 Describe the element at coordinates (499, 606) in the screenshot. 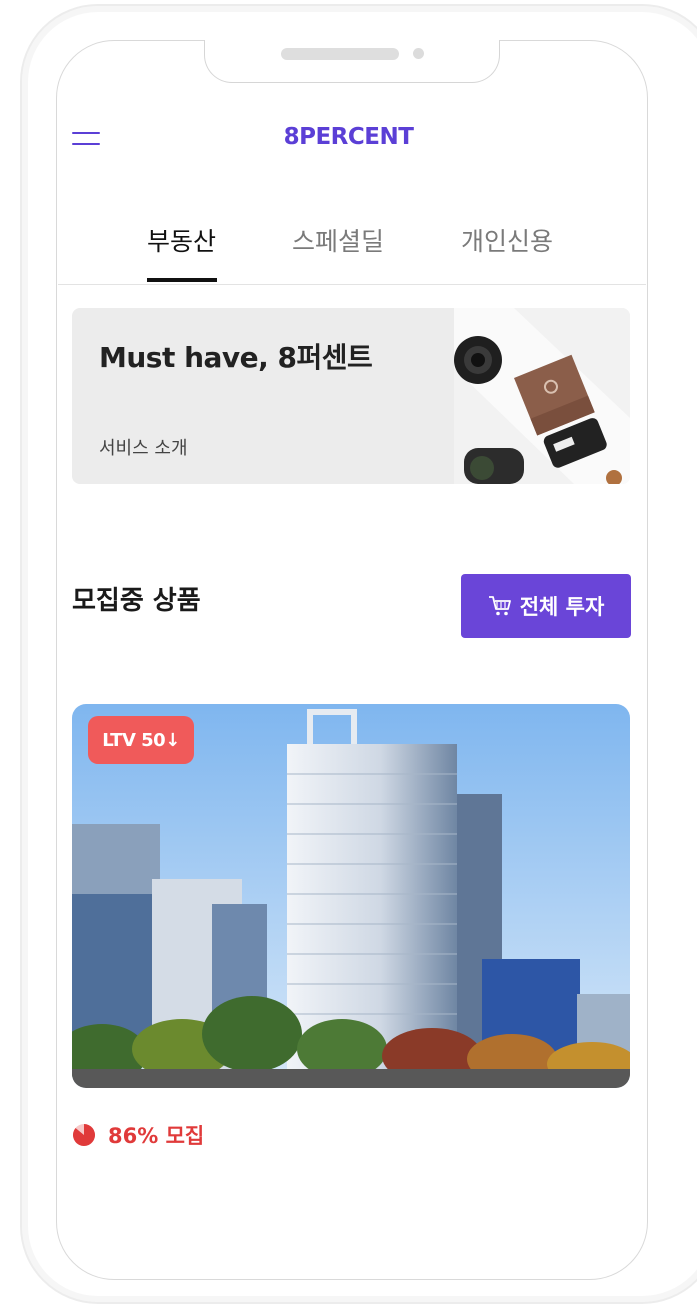

I see `cart-icon` at that location.